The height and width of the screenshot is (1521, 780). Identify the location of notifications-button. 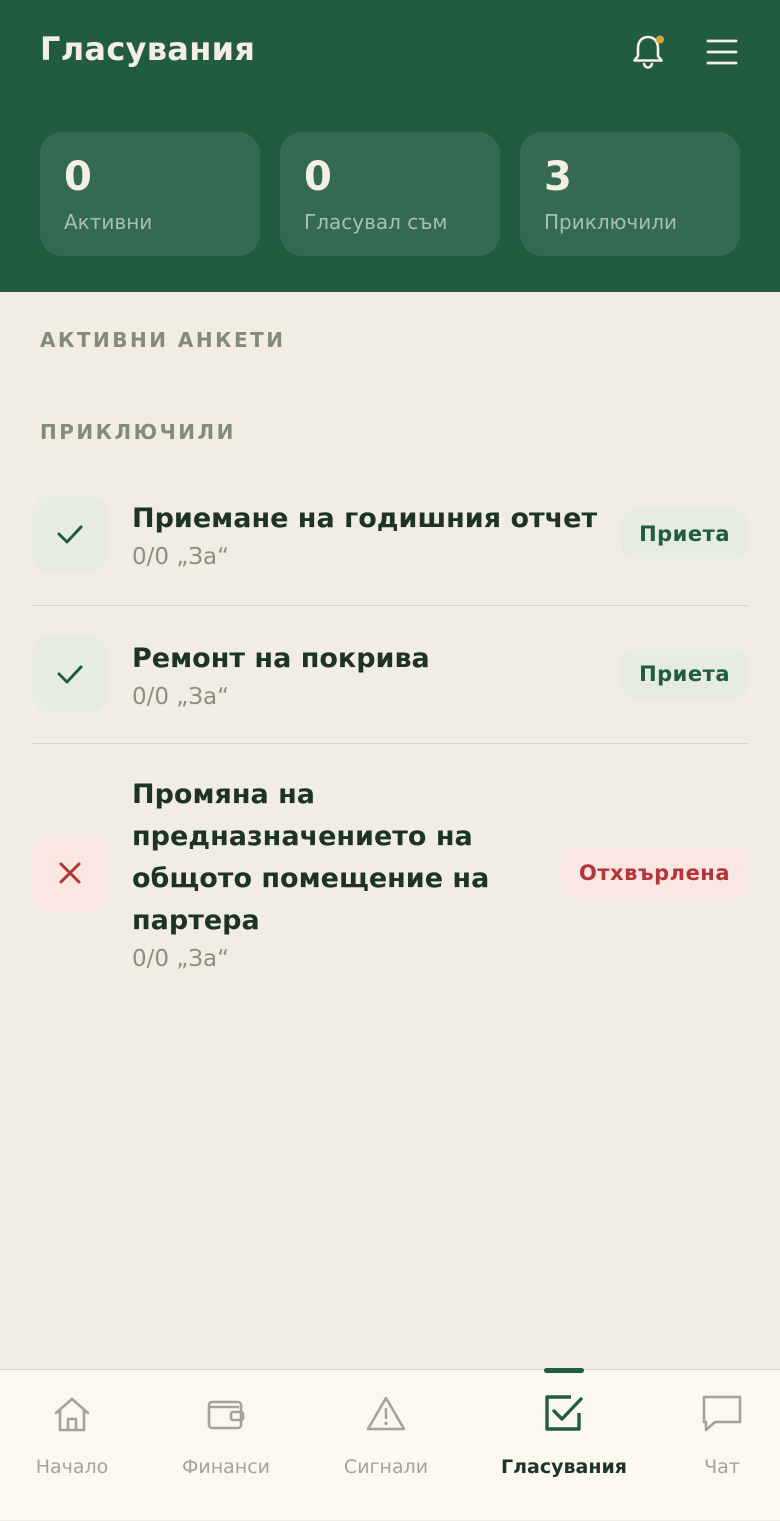
(648, 52).